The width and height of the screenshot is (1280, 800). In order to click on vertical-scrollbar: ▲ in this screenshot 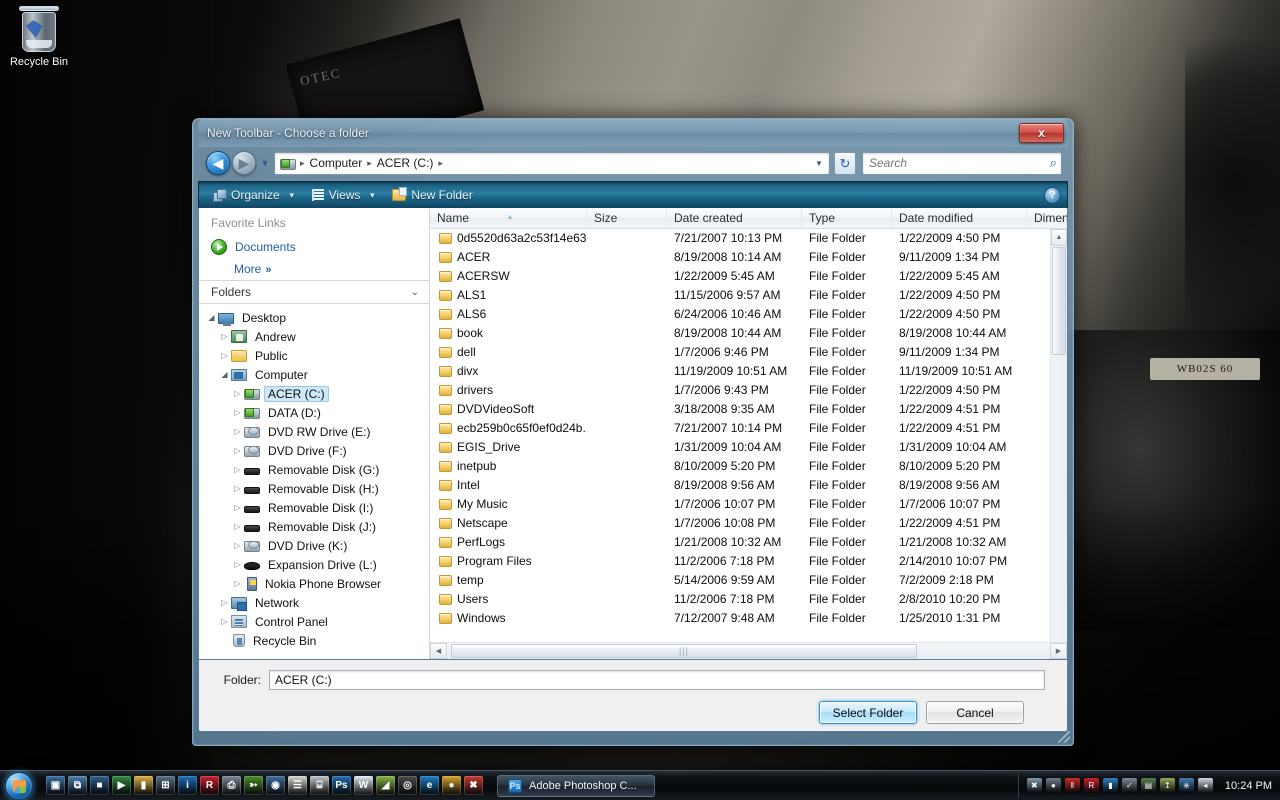, I will do `click(1058, 435)`.